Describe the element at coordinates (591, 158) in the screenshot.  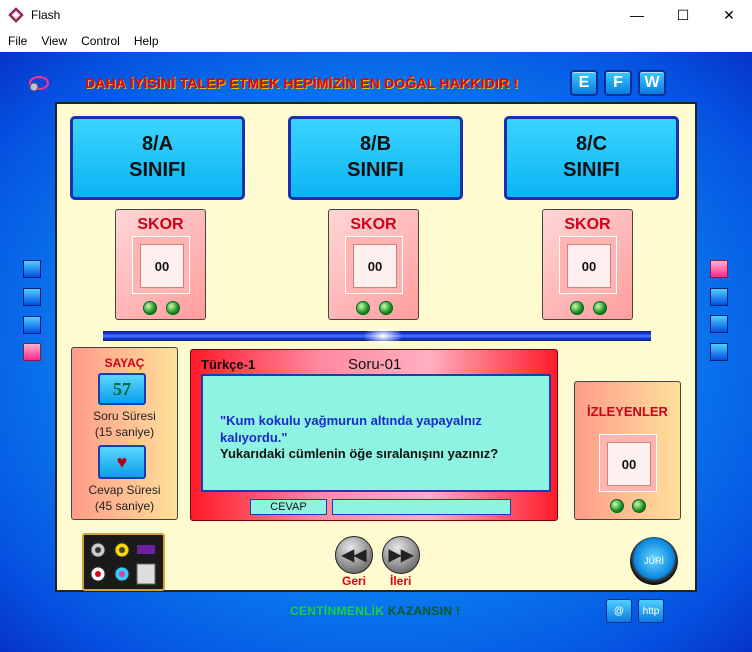
I see `class-8c-box: 8/C SINIFI` at that location.